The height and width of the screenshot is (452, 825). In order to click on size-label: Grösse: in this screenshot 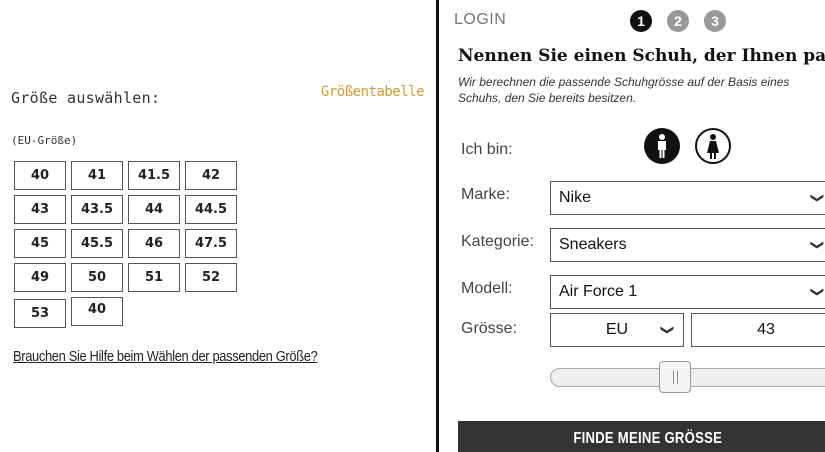, I will do `click(489, 328)`.